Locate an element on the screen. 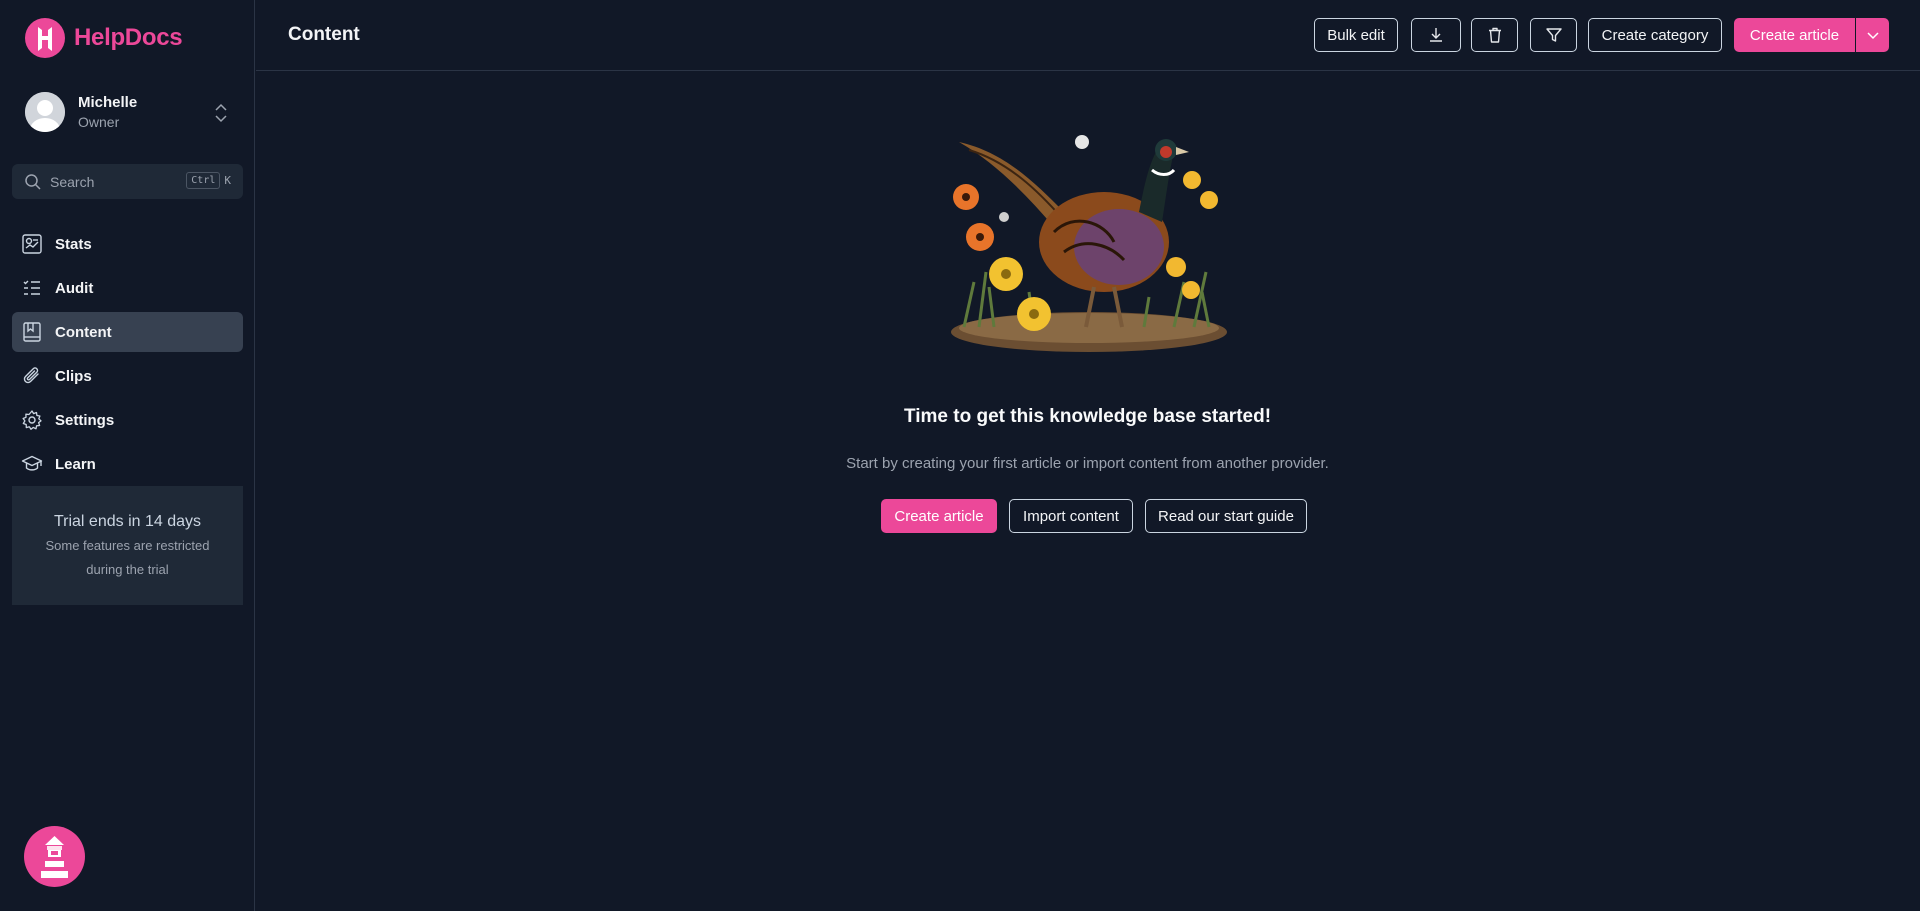 The height and width of the screenshot is (911, 1920). brand-name: HelpDocs is located at coordinates (128, 37).